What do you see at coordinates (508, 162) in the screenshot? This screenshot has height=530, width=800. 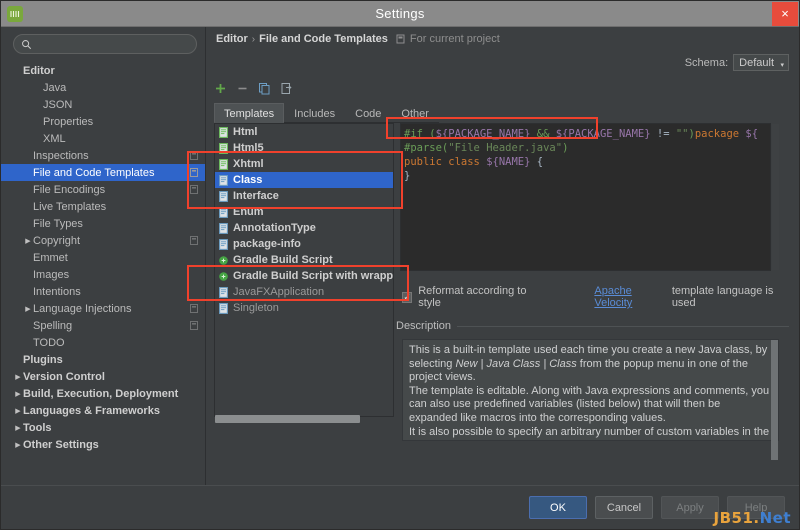 I see `code-token: ${NAME}` at bounding box center [508, 162].